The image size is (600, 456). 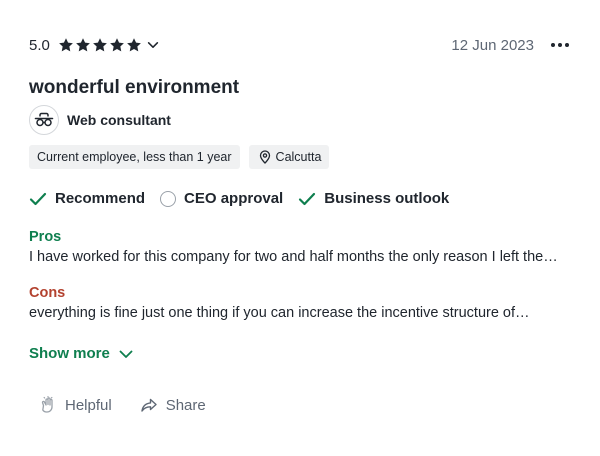 I want to click on review-meta: 12 Jun 2023, so click(x=510, y=45).